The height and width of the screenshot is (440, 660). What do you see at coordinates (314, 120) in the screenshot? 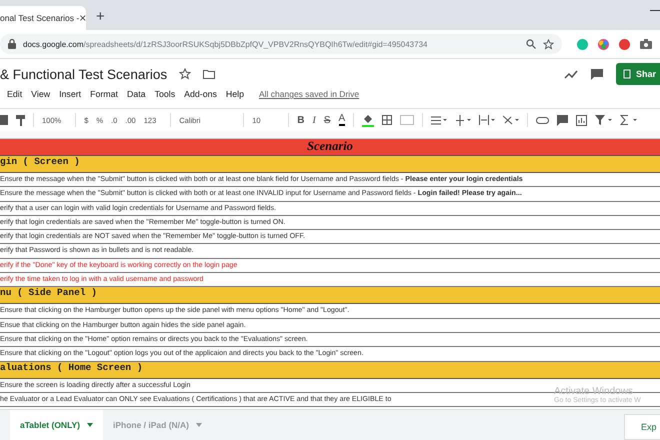
I see `italic-button: I` at bounding box center [314, 120].